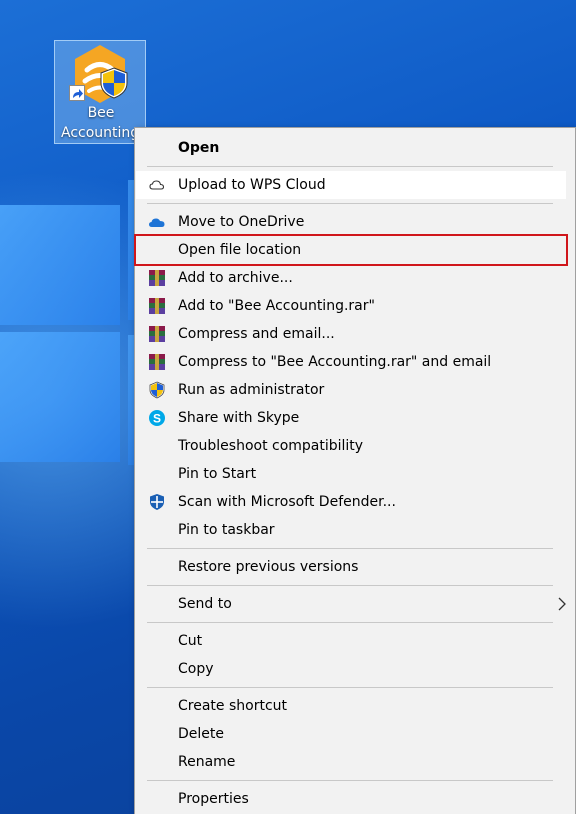  Describe the element at coordinates (207, 762) in the screenshot. I see `menu-item-label: Rename` at that location.